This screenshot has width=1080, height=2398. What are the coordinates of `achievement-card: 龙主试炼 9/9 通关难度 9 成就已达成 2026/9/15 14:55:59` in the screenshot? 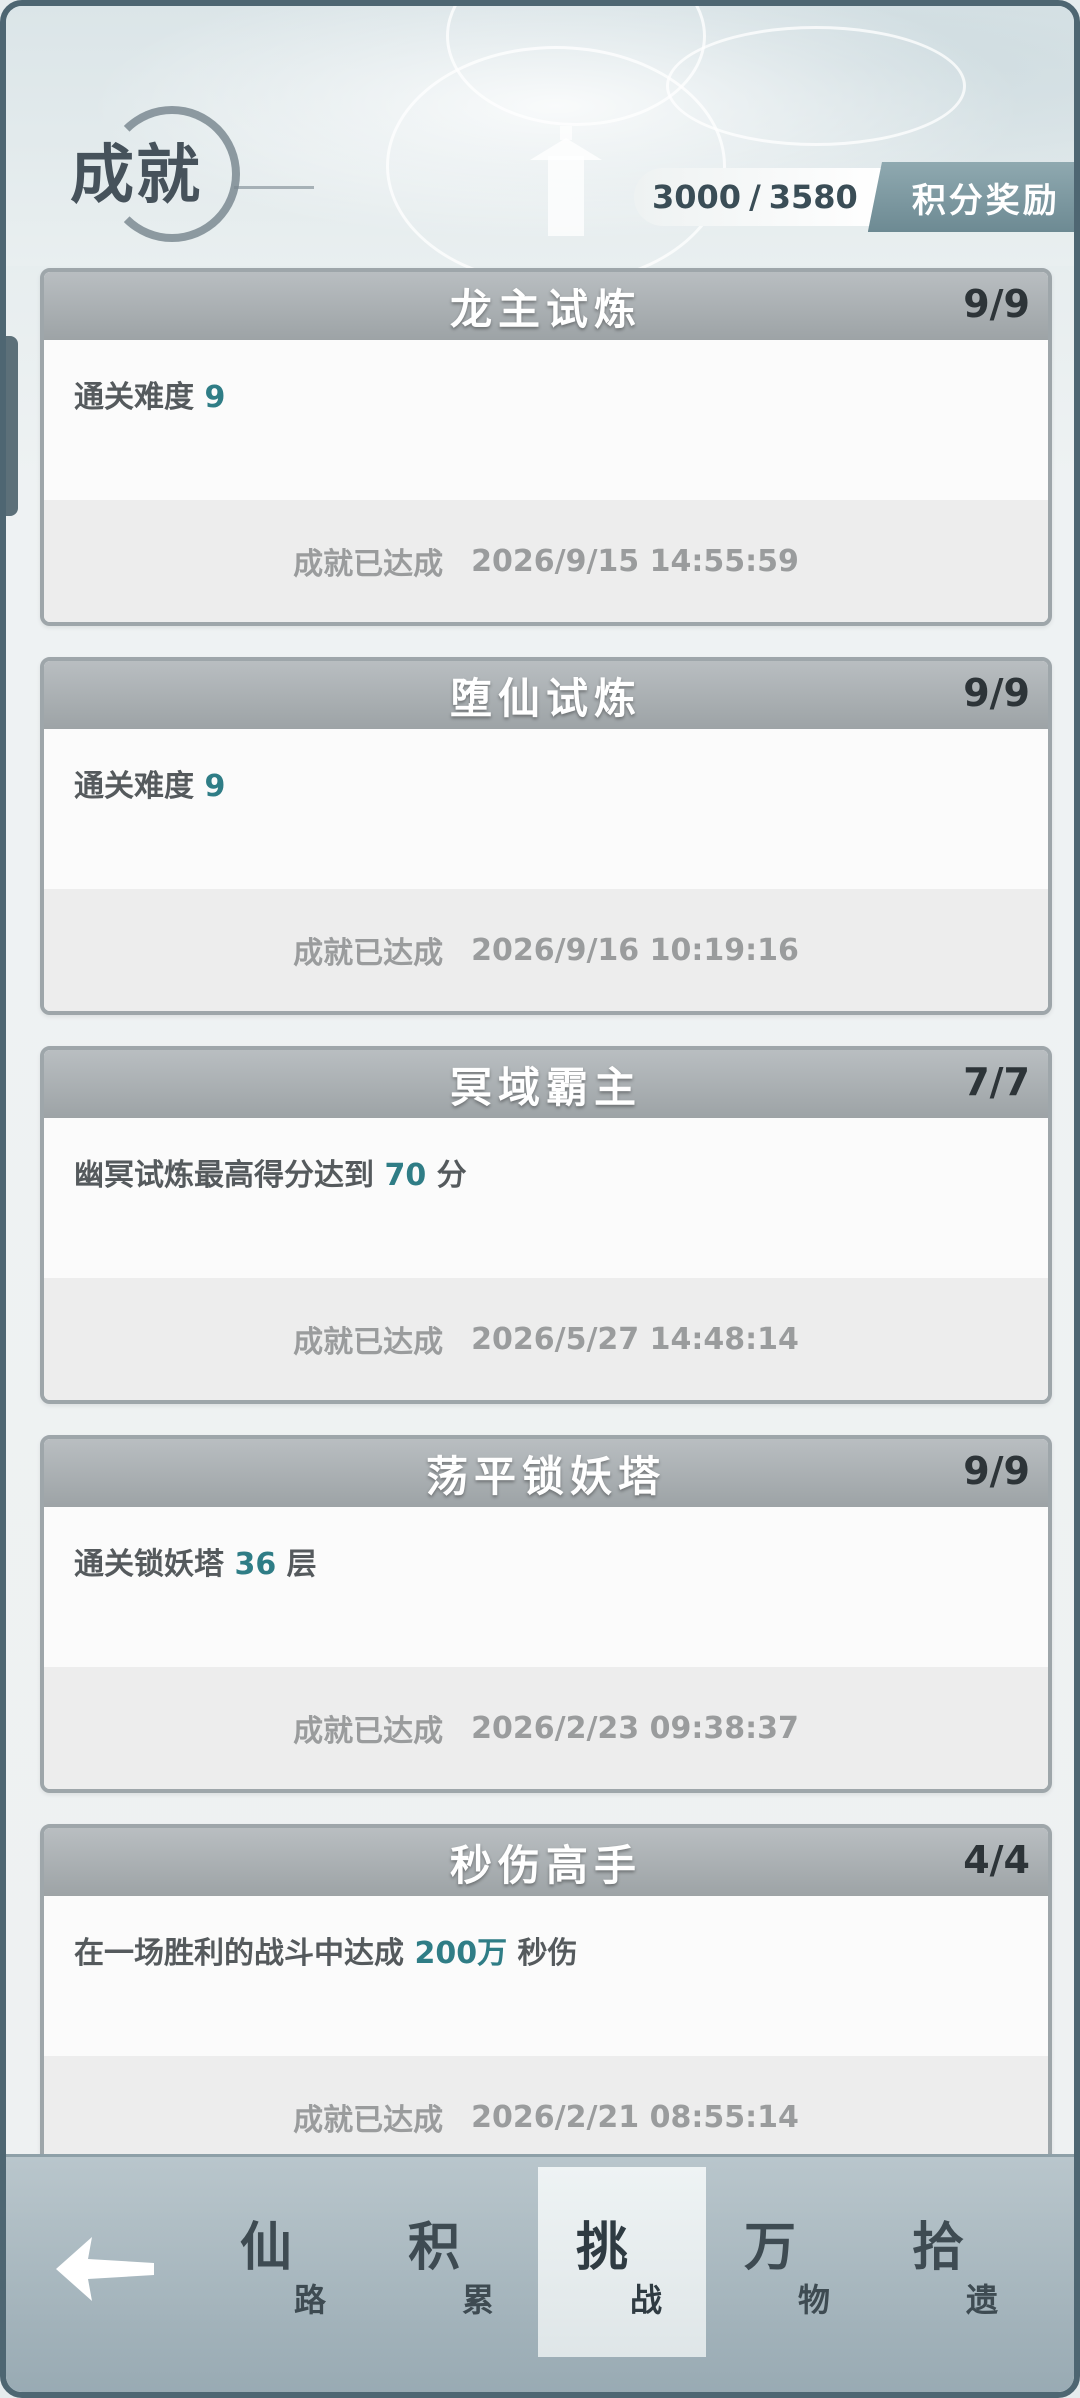 It's located at (546, 447).